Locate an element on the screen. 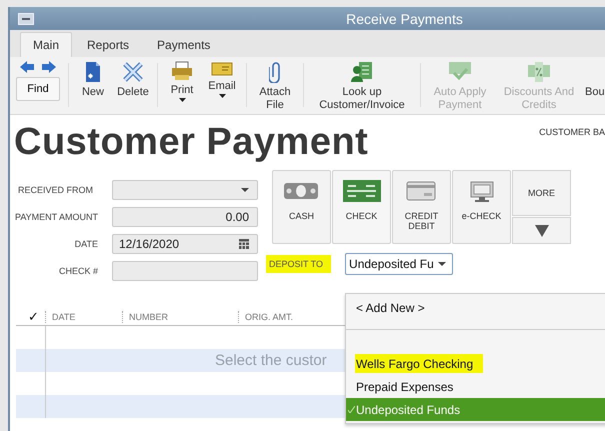  forward-arrow-icon is located at coordinates (49, 67).